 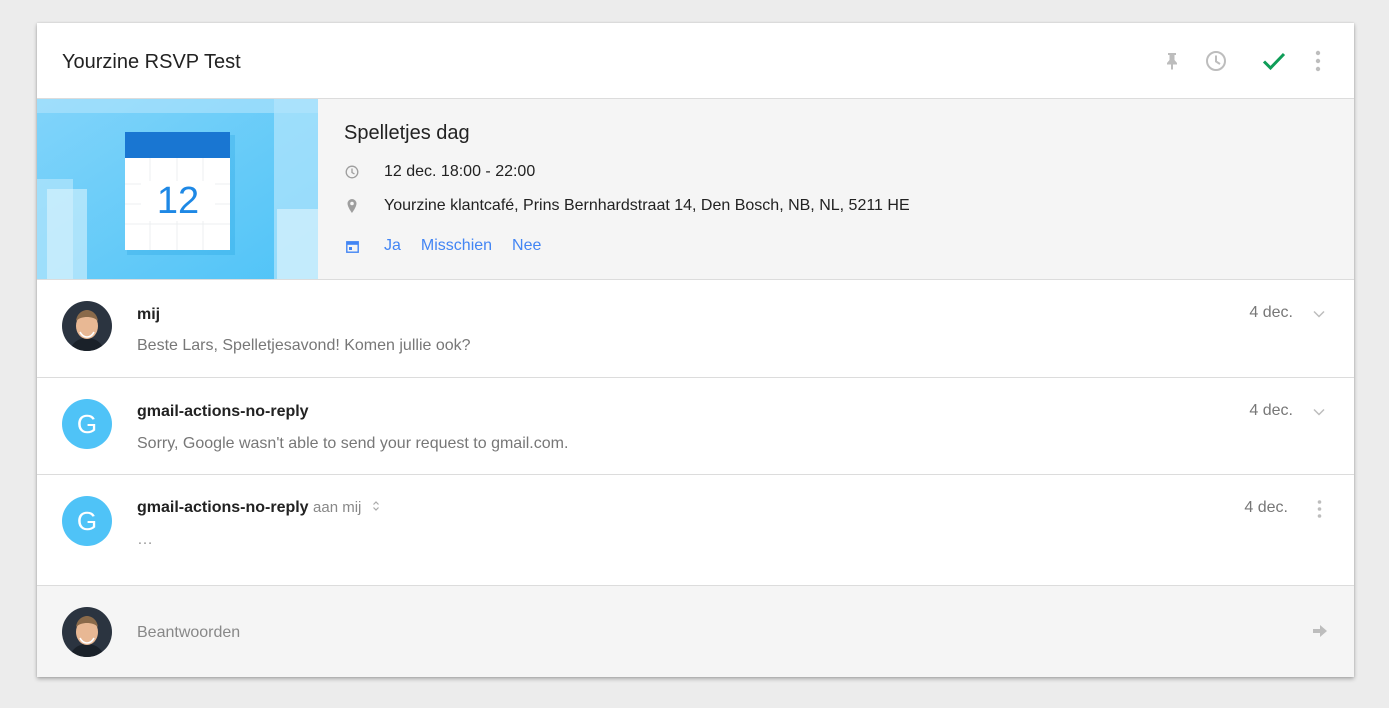 I want to click on event-title: Spelletjes dag, so click(x=407, y=133).